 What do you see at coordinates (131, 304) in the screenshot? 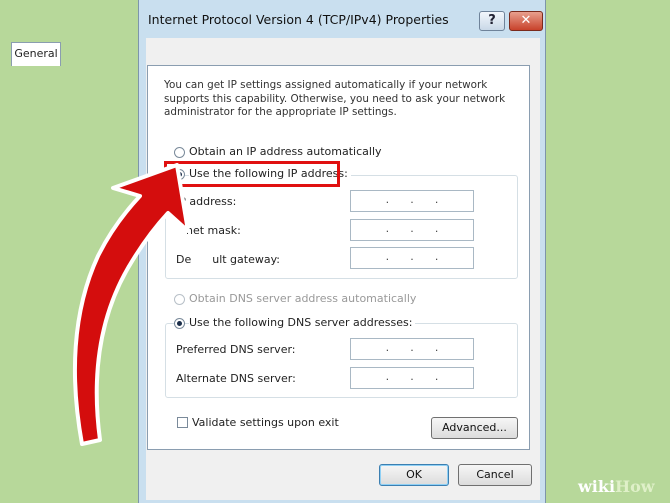
I see `red-arrow-annotation` at bounding box center [131, 304].